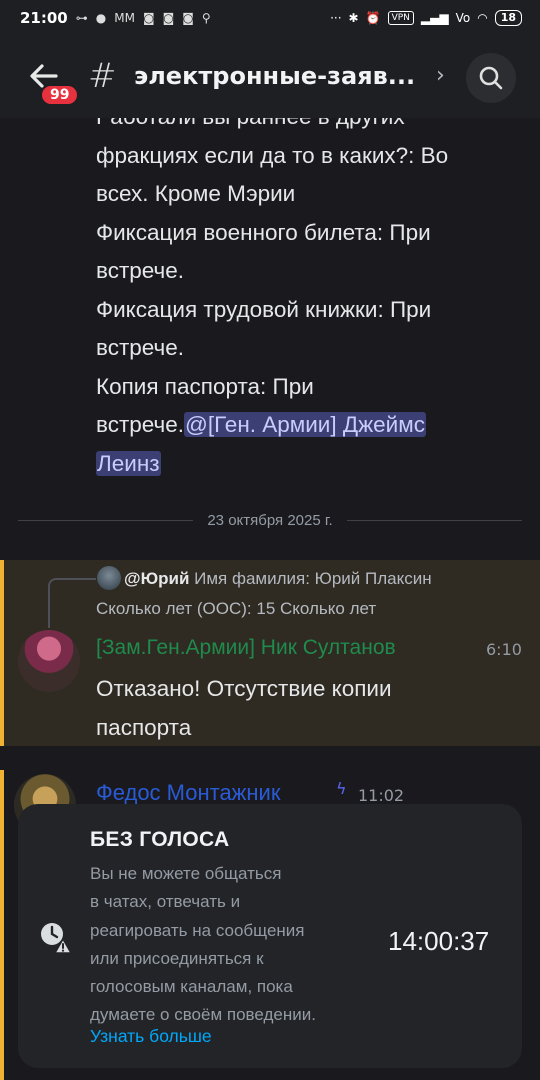 The image size is (540, 1080). I want to click on date-label: 23 октября 2025 г., so click(270, 520).